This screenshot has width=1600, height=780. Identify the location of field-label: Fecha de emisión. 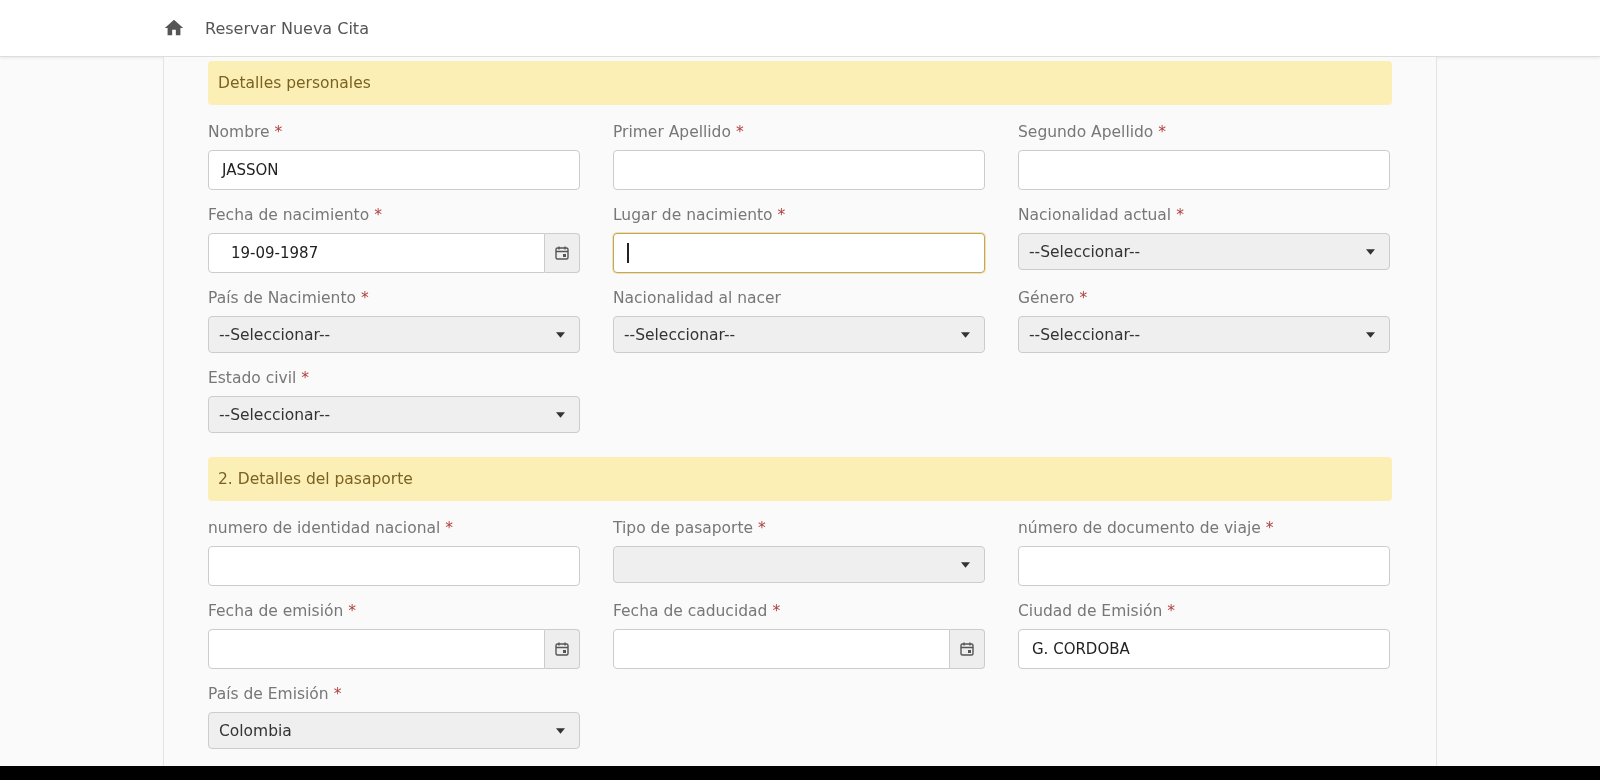
(276, 611).